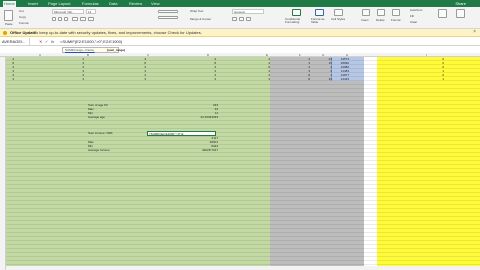  Describe the element at coordinates (12, 79) in the screenshot. I see `cell-a: 4` at that location.